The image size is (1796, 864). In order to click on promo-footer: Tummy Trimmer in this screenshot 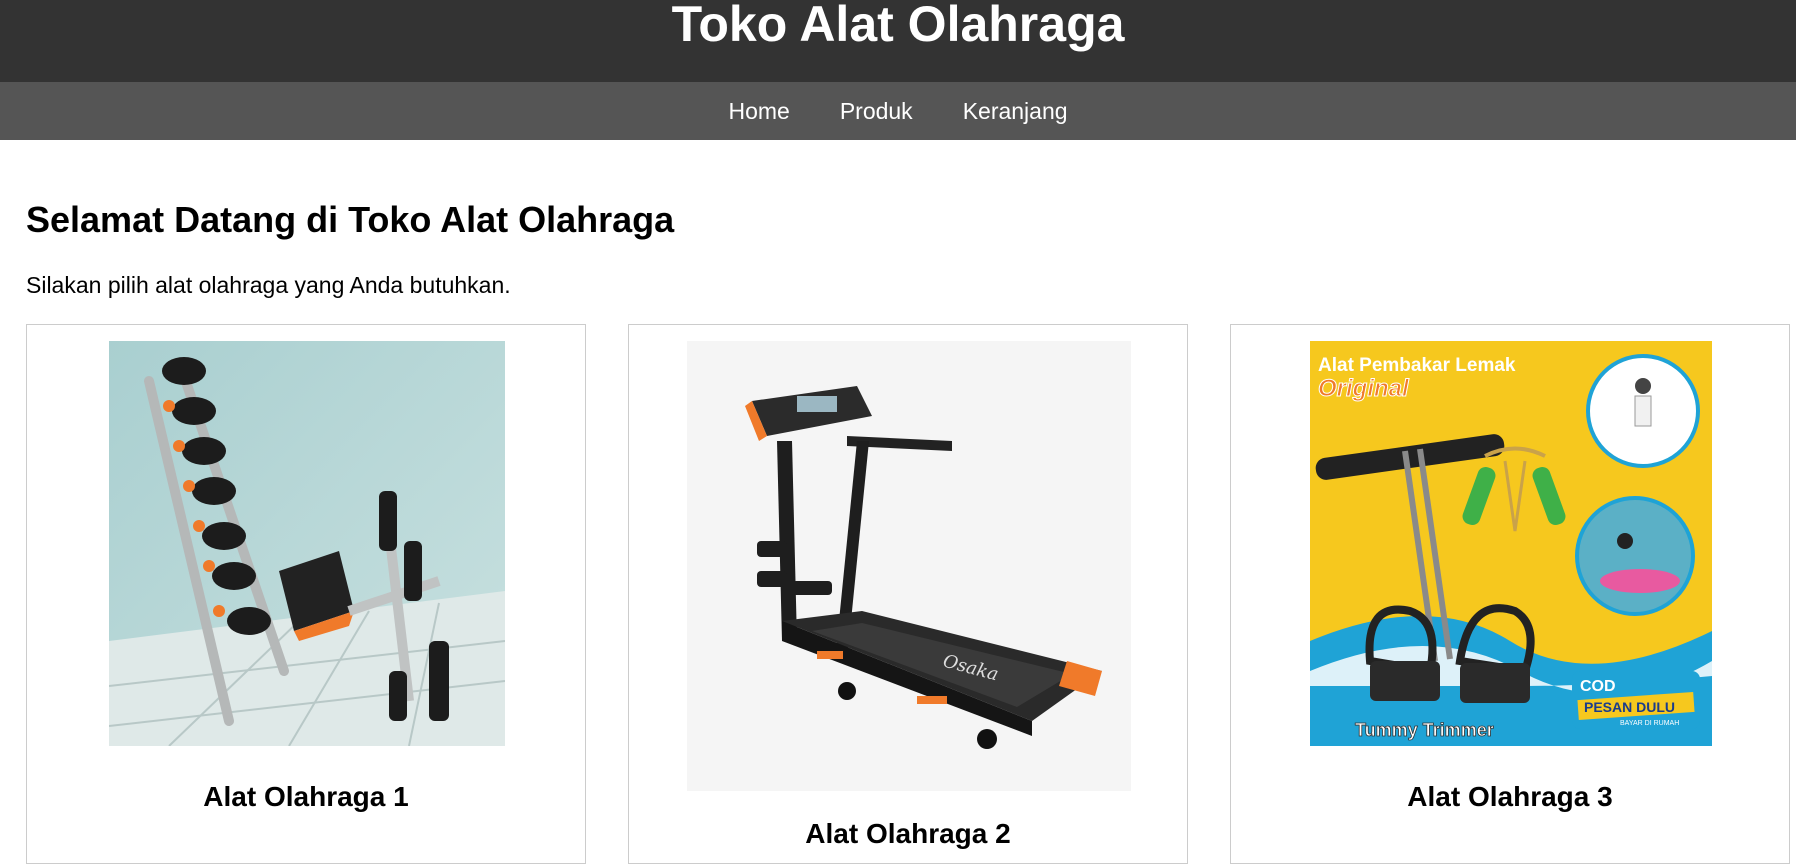, I will do `click(1424, 730)`.